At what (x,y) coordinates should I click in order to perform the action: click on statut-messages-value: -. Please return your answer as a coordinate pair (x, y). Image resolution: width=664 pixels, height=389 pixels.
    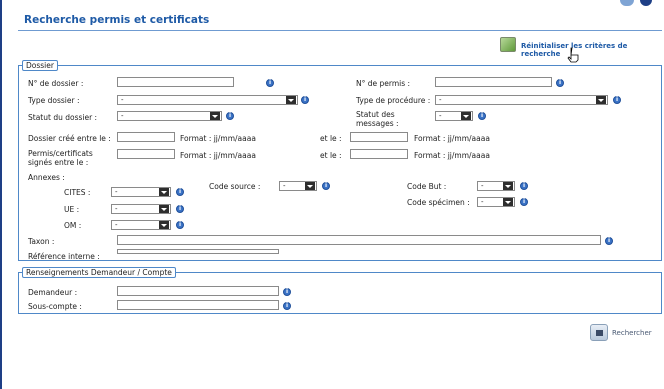
    Looking at the image, I should click on (440, 116).